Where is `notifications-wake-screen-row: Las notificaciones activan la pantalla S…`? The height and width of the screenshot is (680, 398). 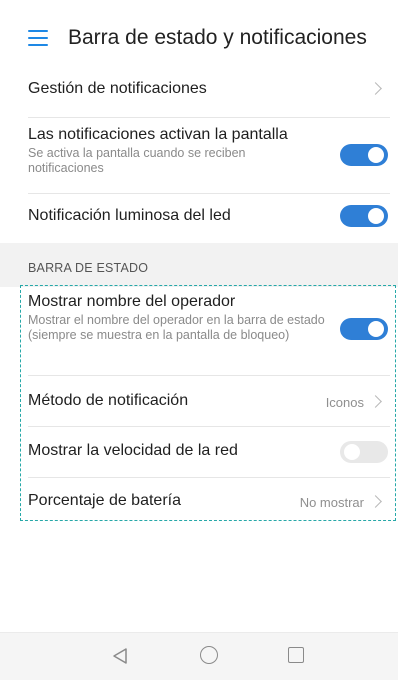
notifications-wake-screen-row: Las notificaciones activan la pantalla S… is located at coordinates (209, 157).